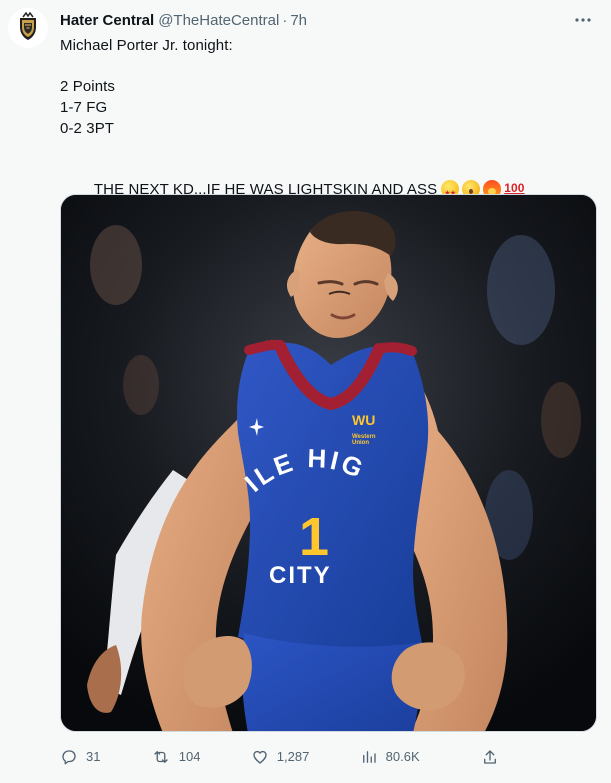 This screenshot has height=783, width=611. I want to click on author-display-name: Hater Central, so click(107, 21).